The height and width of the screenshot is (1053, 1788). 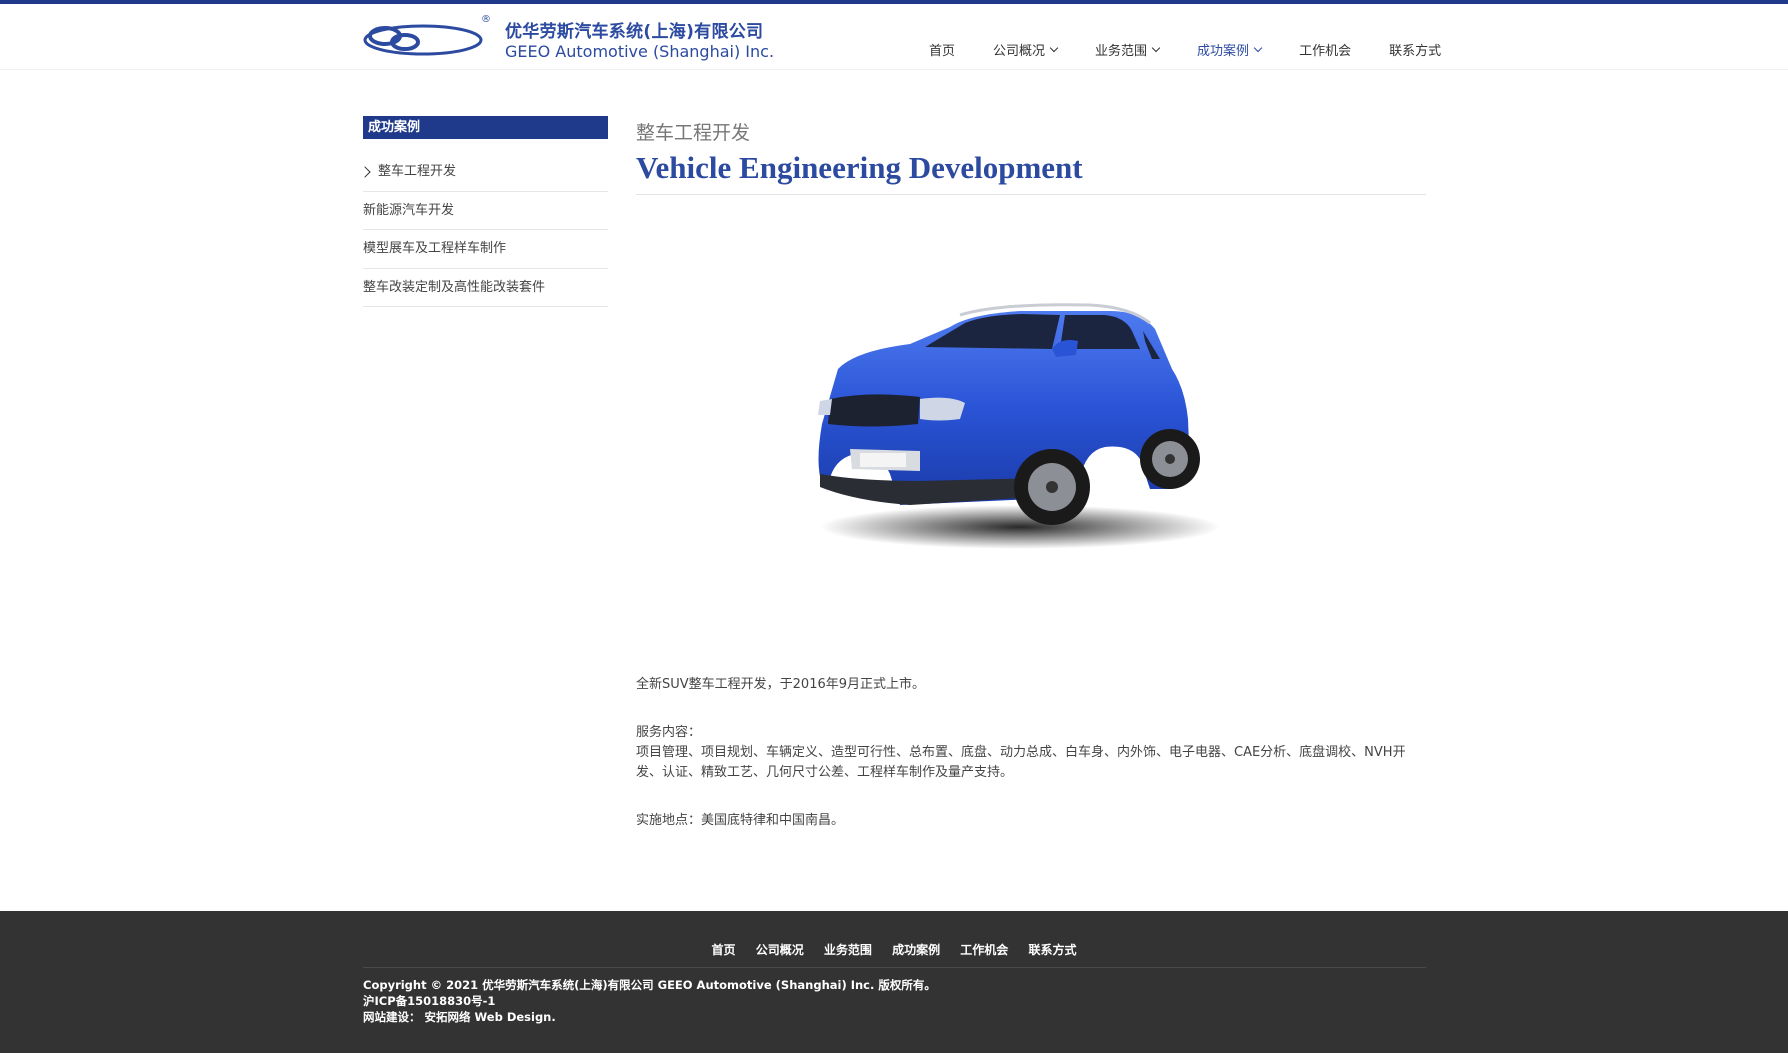 What do you see at coordinates (454, 287) in the screenshot?
I see `sidebar-item-label: 整车改装定制及高性能改装套件` at bounding box center [454, 287].